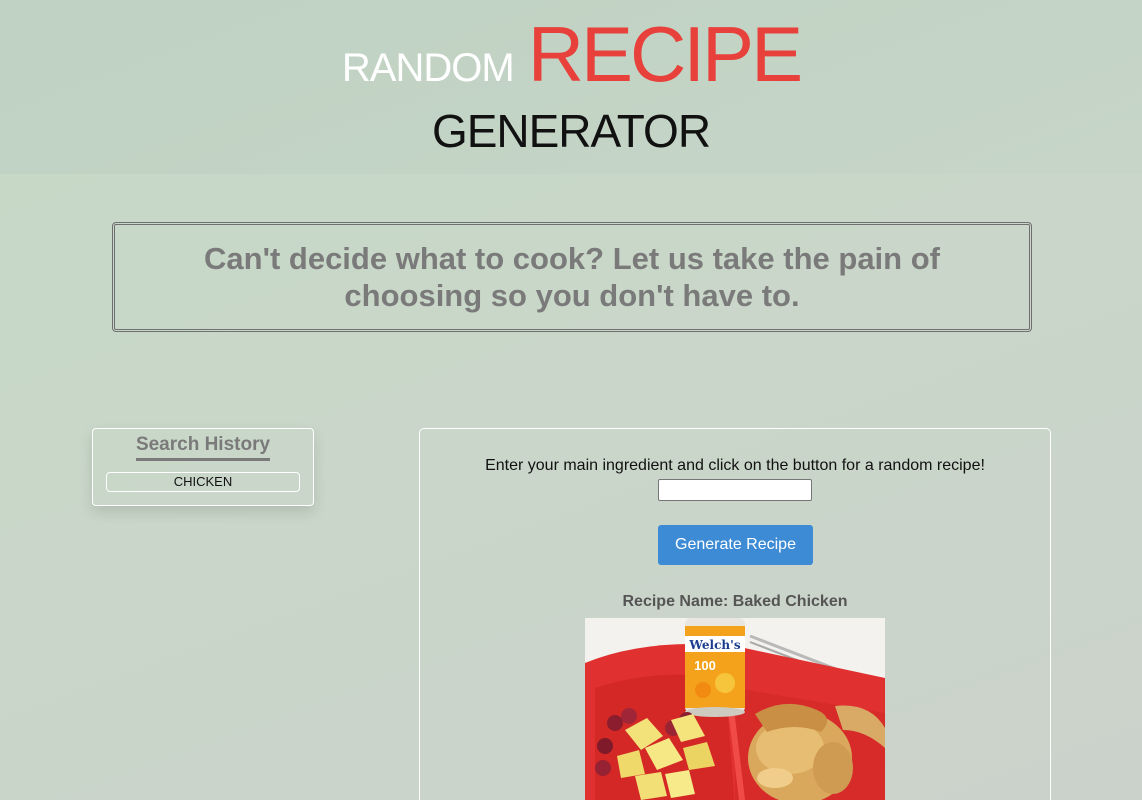  I want to click on search-history-title: Search History, so click(203, 447).